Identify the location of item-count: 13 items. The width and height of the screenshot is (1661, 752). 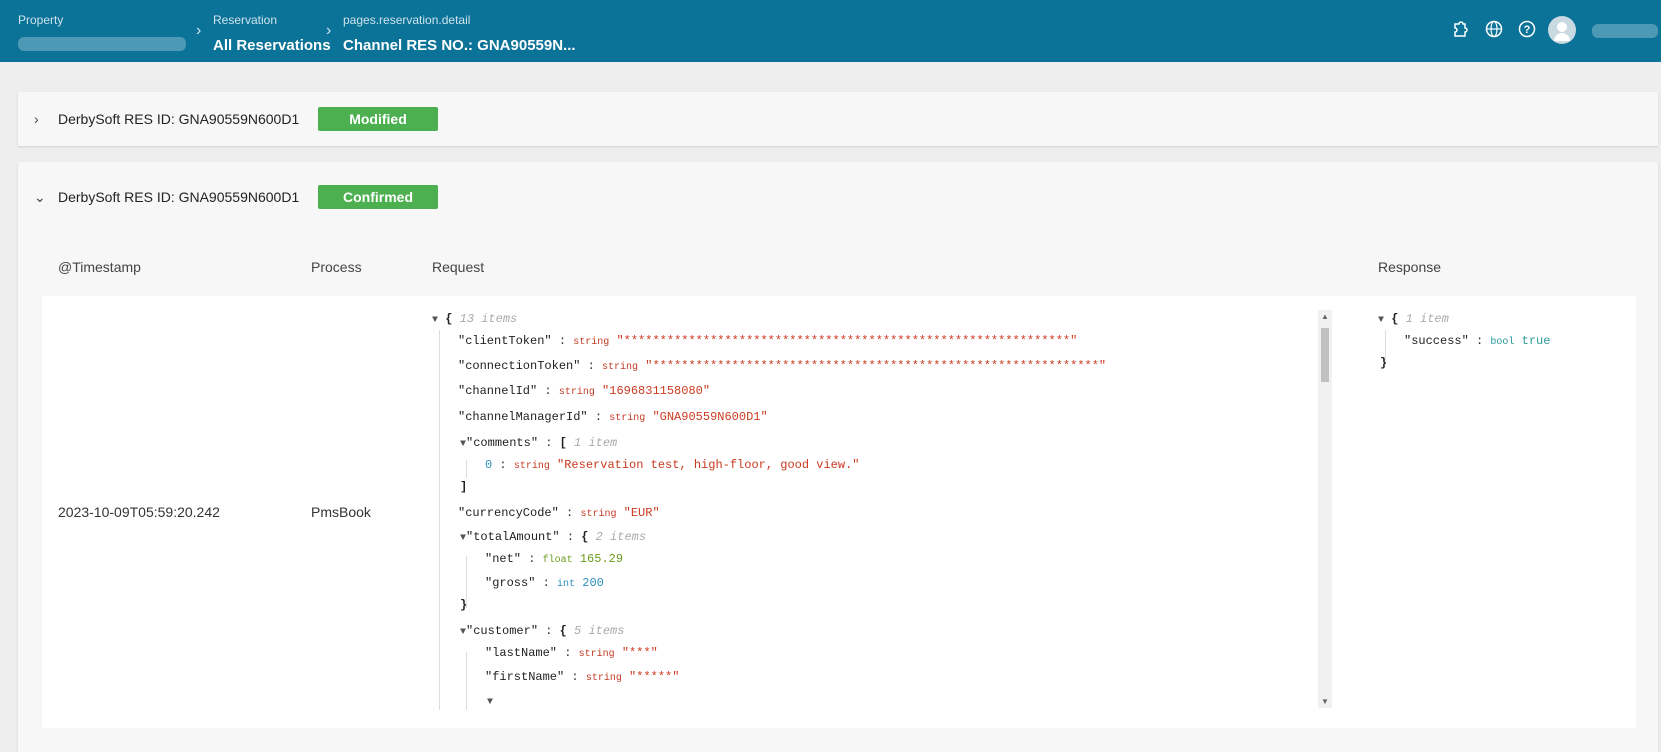
(488, 319).